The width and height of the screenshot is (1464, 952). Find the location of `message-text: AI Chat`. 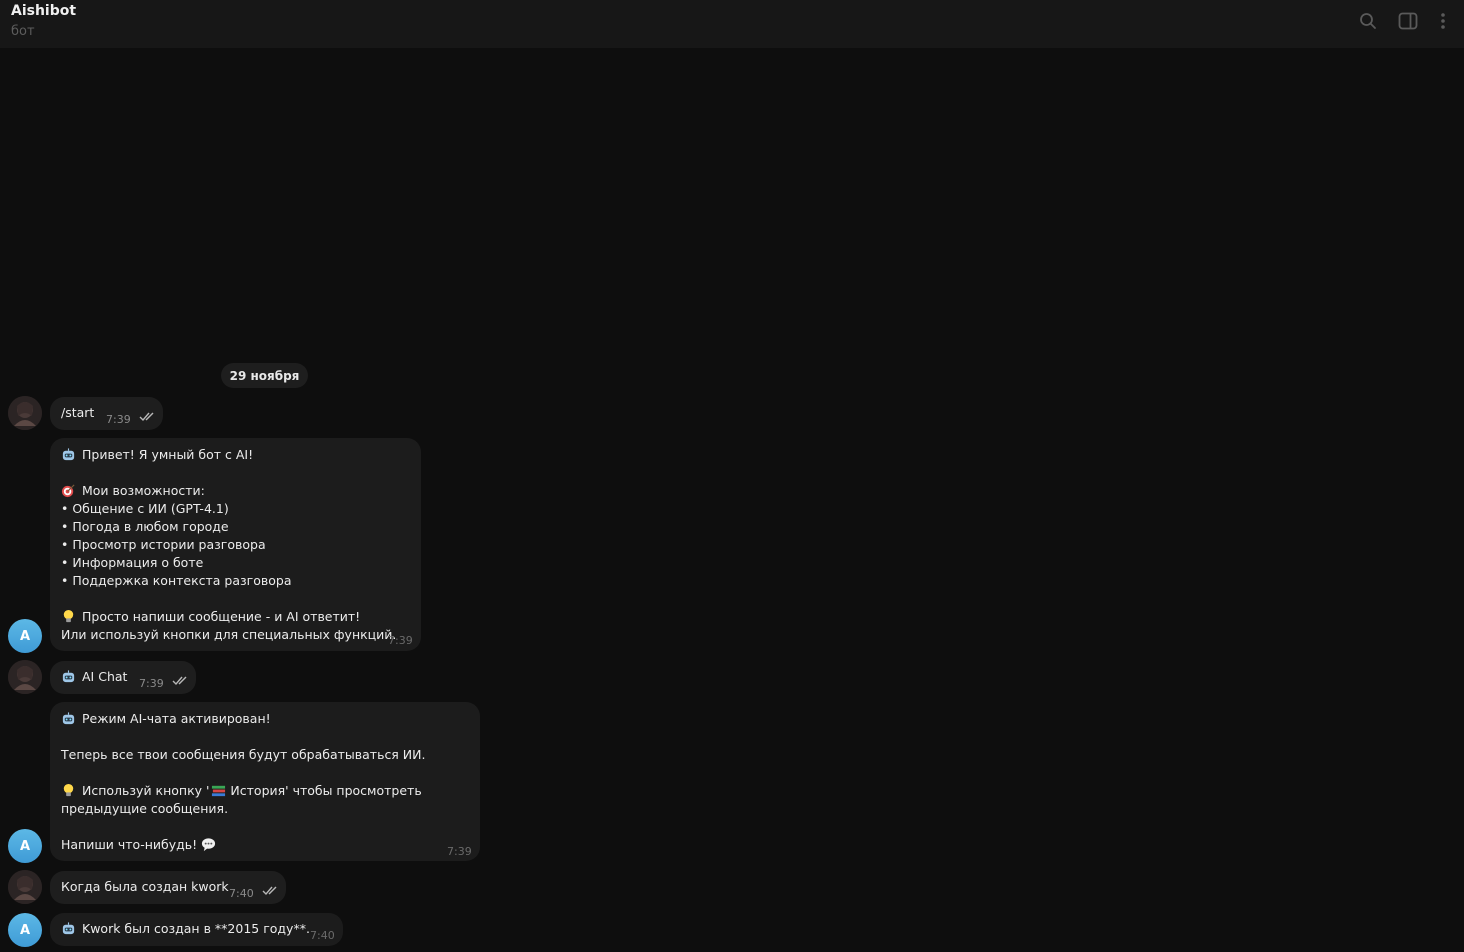

message-text: AI Chat is located at coordinates (94, 677).